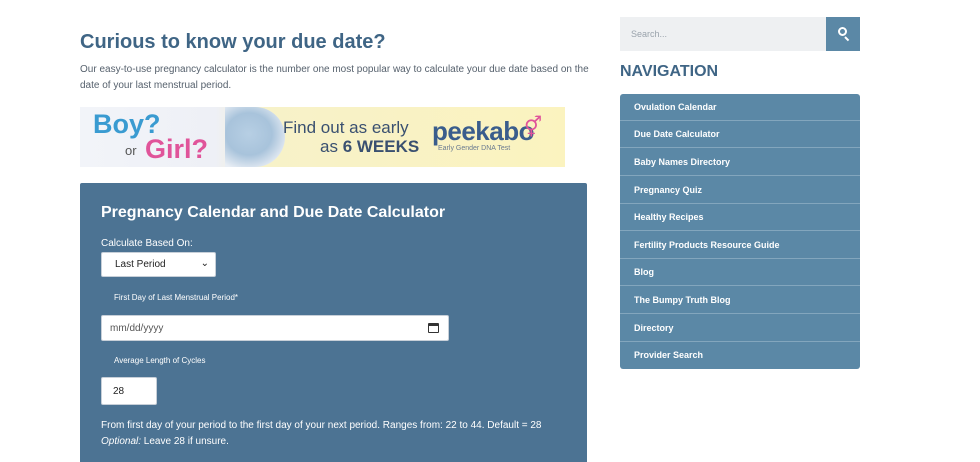 This screenshot has width=980, height=462. I want to click on banner-line2-bold: 6 WEEKS, so click(381, 146).